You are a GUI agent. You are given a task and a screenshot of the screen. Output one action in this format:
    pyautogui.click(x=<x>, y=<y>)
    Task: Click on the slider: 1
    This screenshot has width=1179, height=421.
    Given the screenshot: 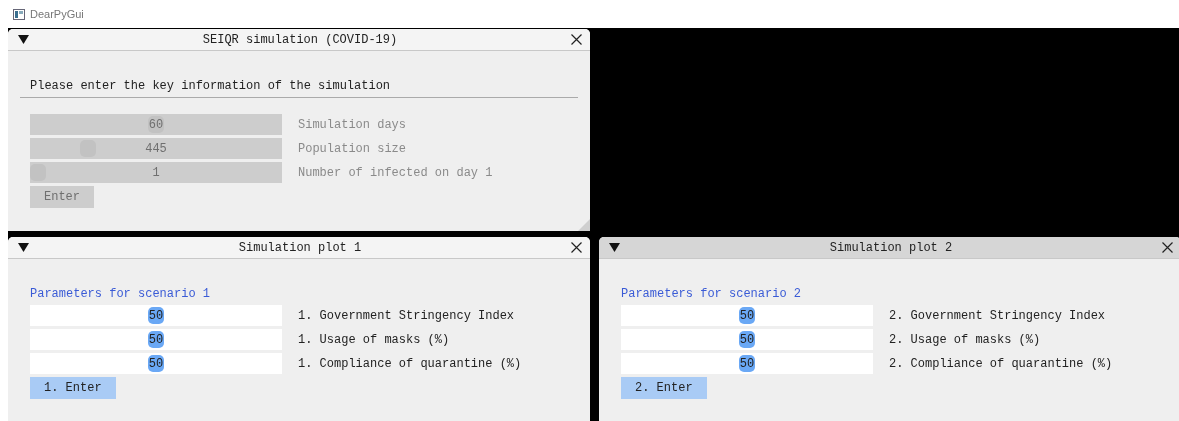 What is the action you would take?
    pyautogui.click(x=156, y=172)
    